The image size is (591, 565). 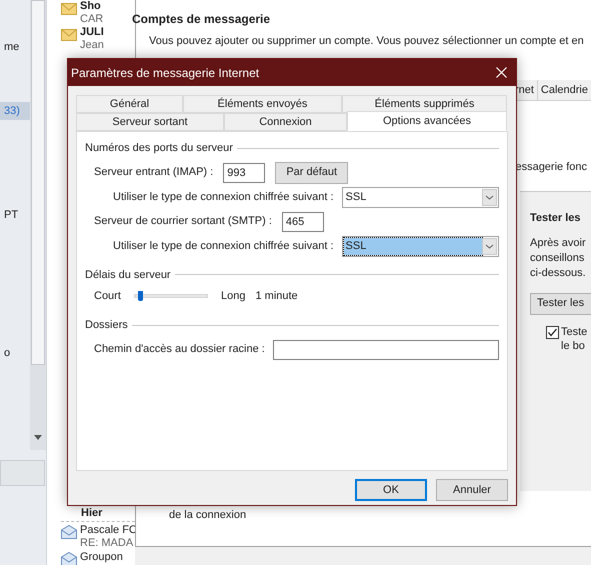 What do you see at coordinates (427, 121) in the screenshot?
I see `dialog-tab: Options avancées` at bounding box center [427, 121].